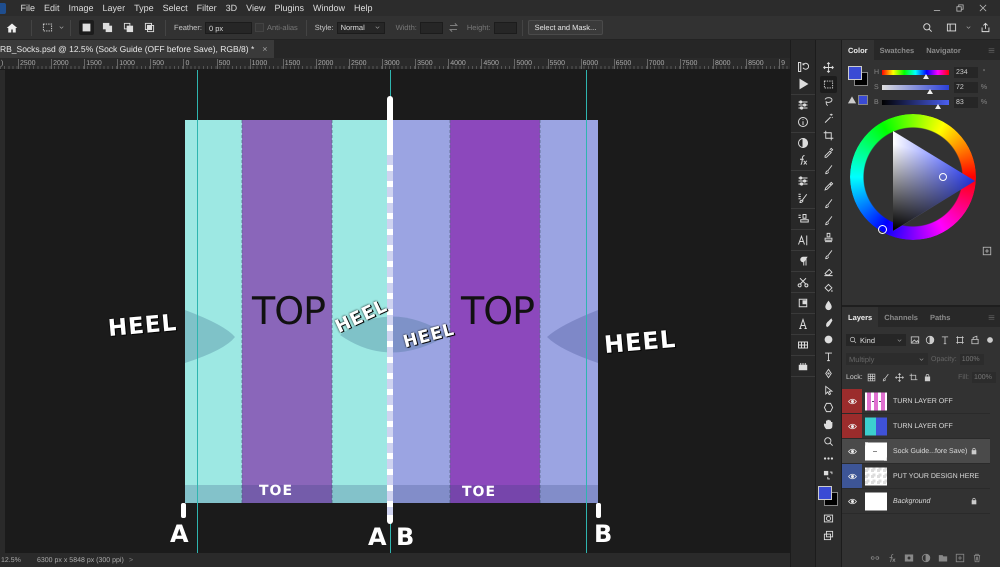 The image size is (1000, 567). Describe the element at coordinates (990, 340) in the screenshot. I see `filter-toggle-icon` at that location.